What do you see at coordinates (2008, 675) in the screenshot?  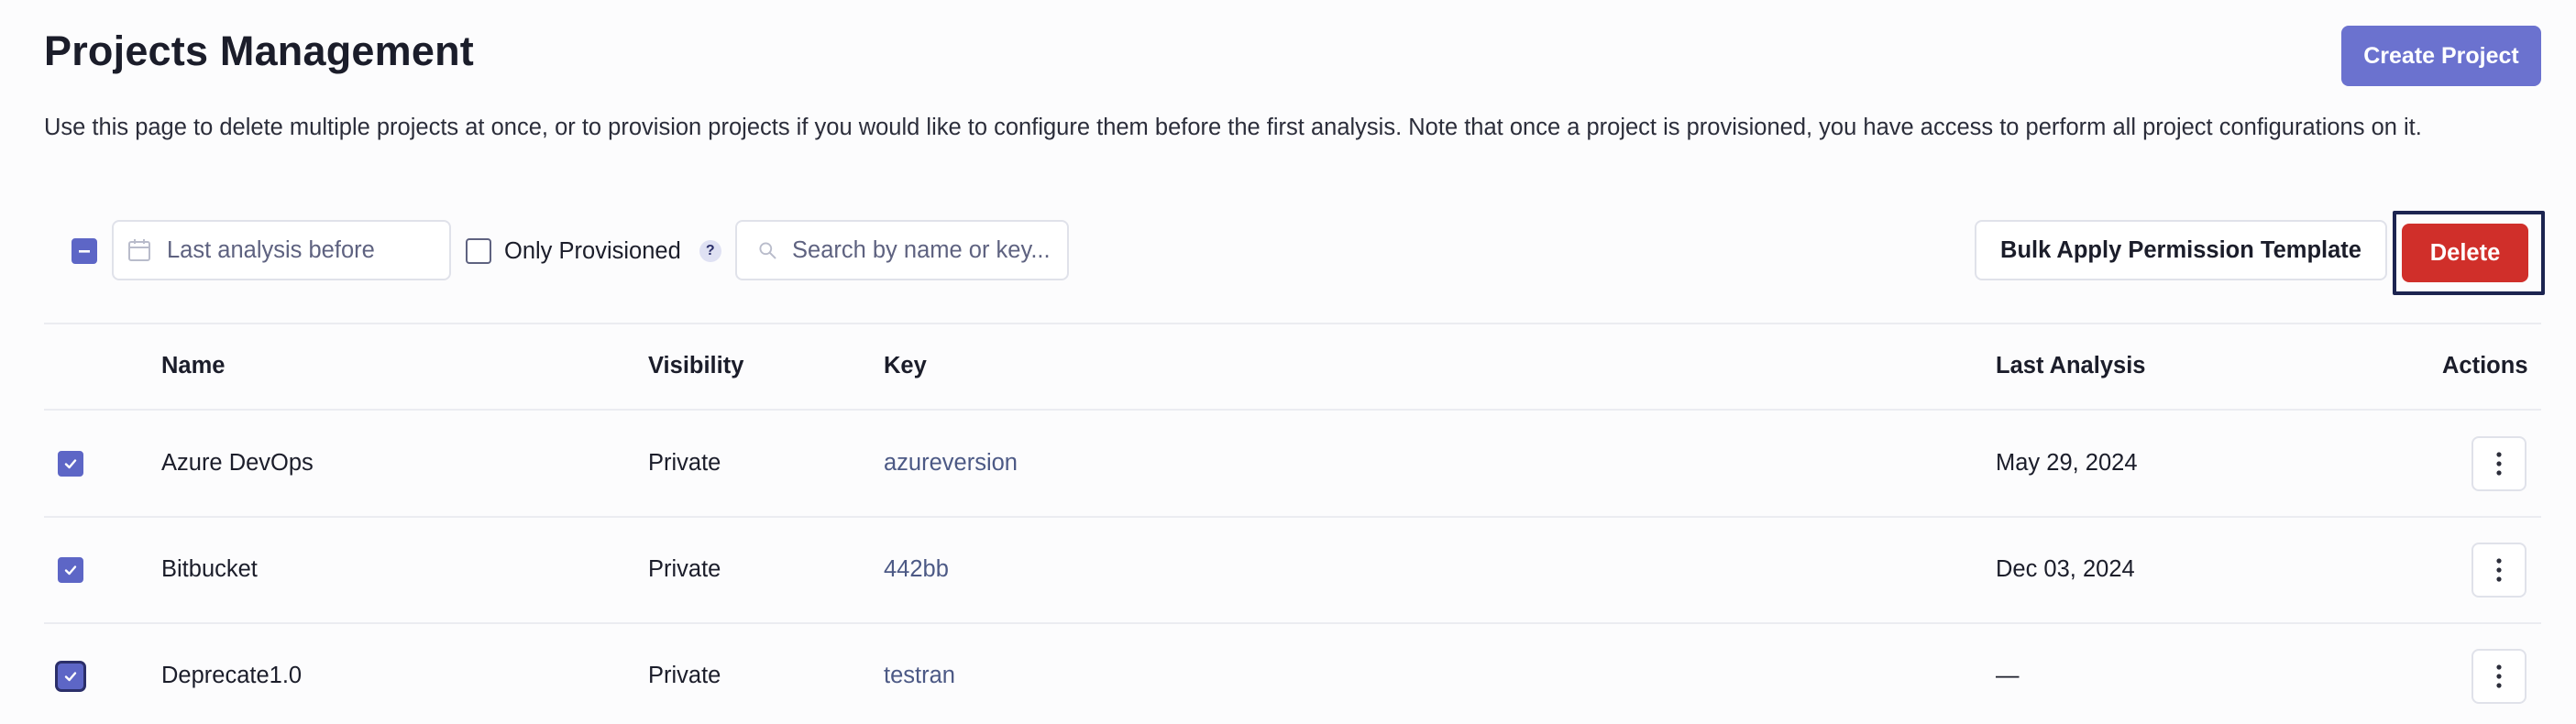 I see `project-last-analysis: —` at bounding box center [2008, 675].